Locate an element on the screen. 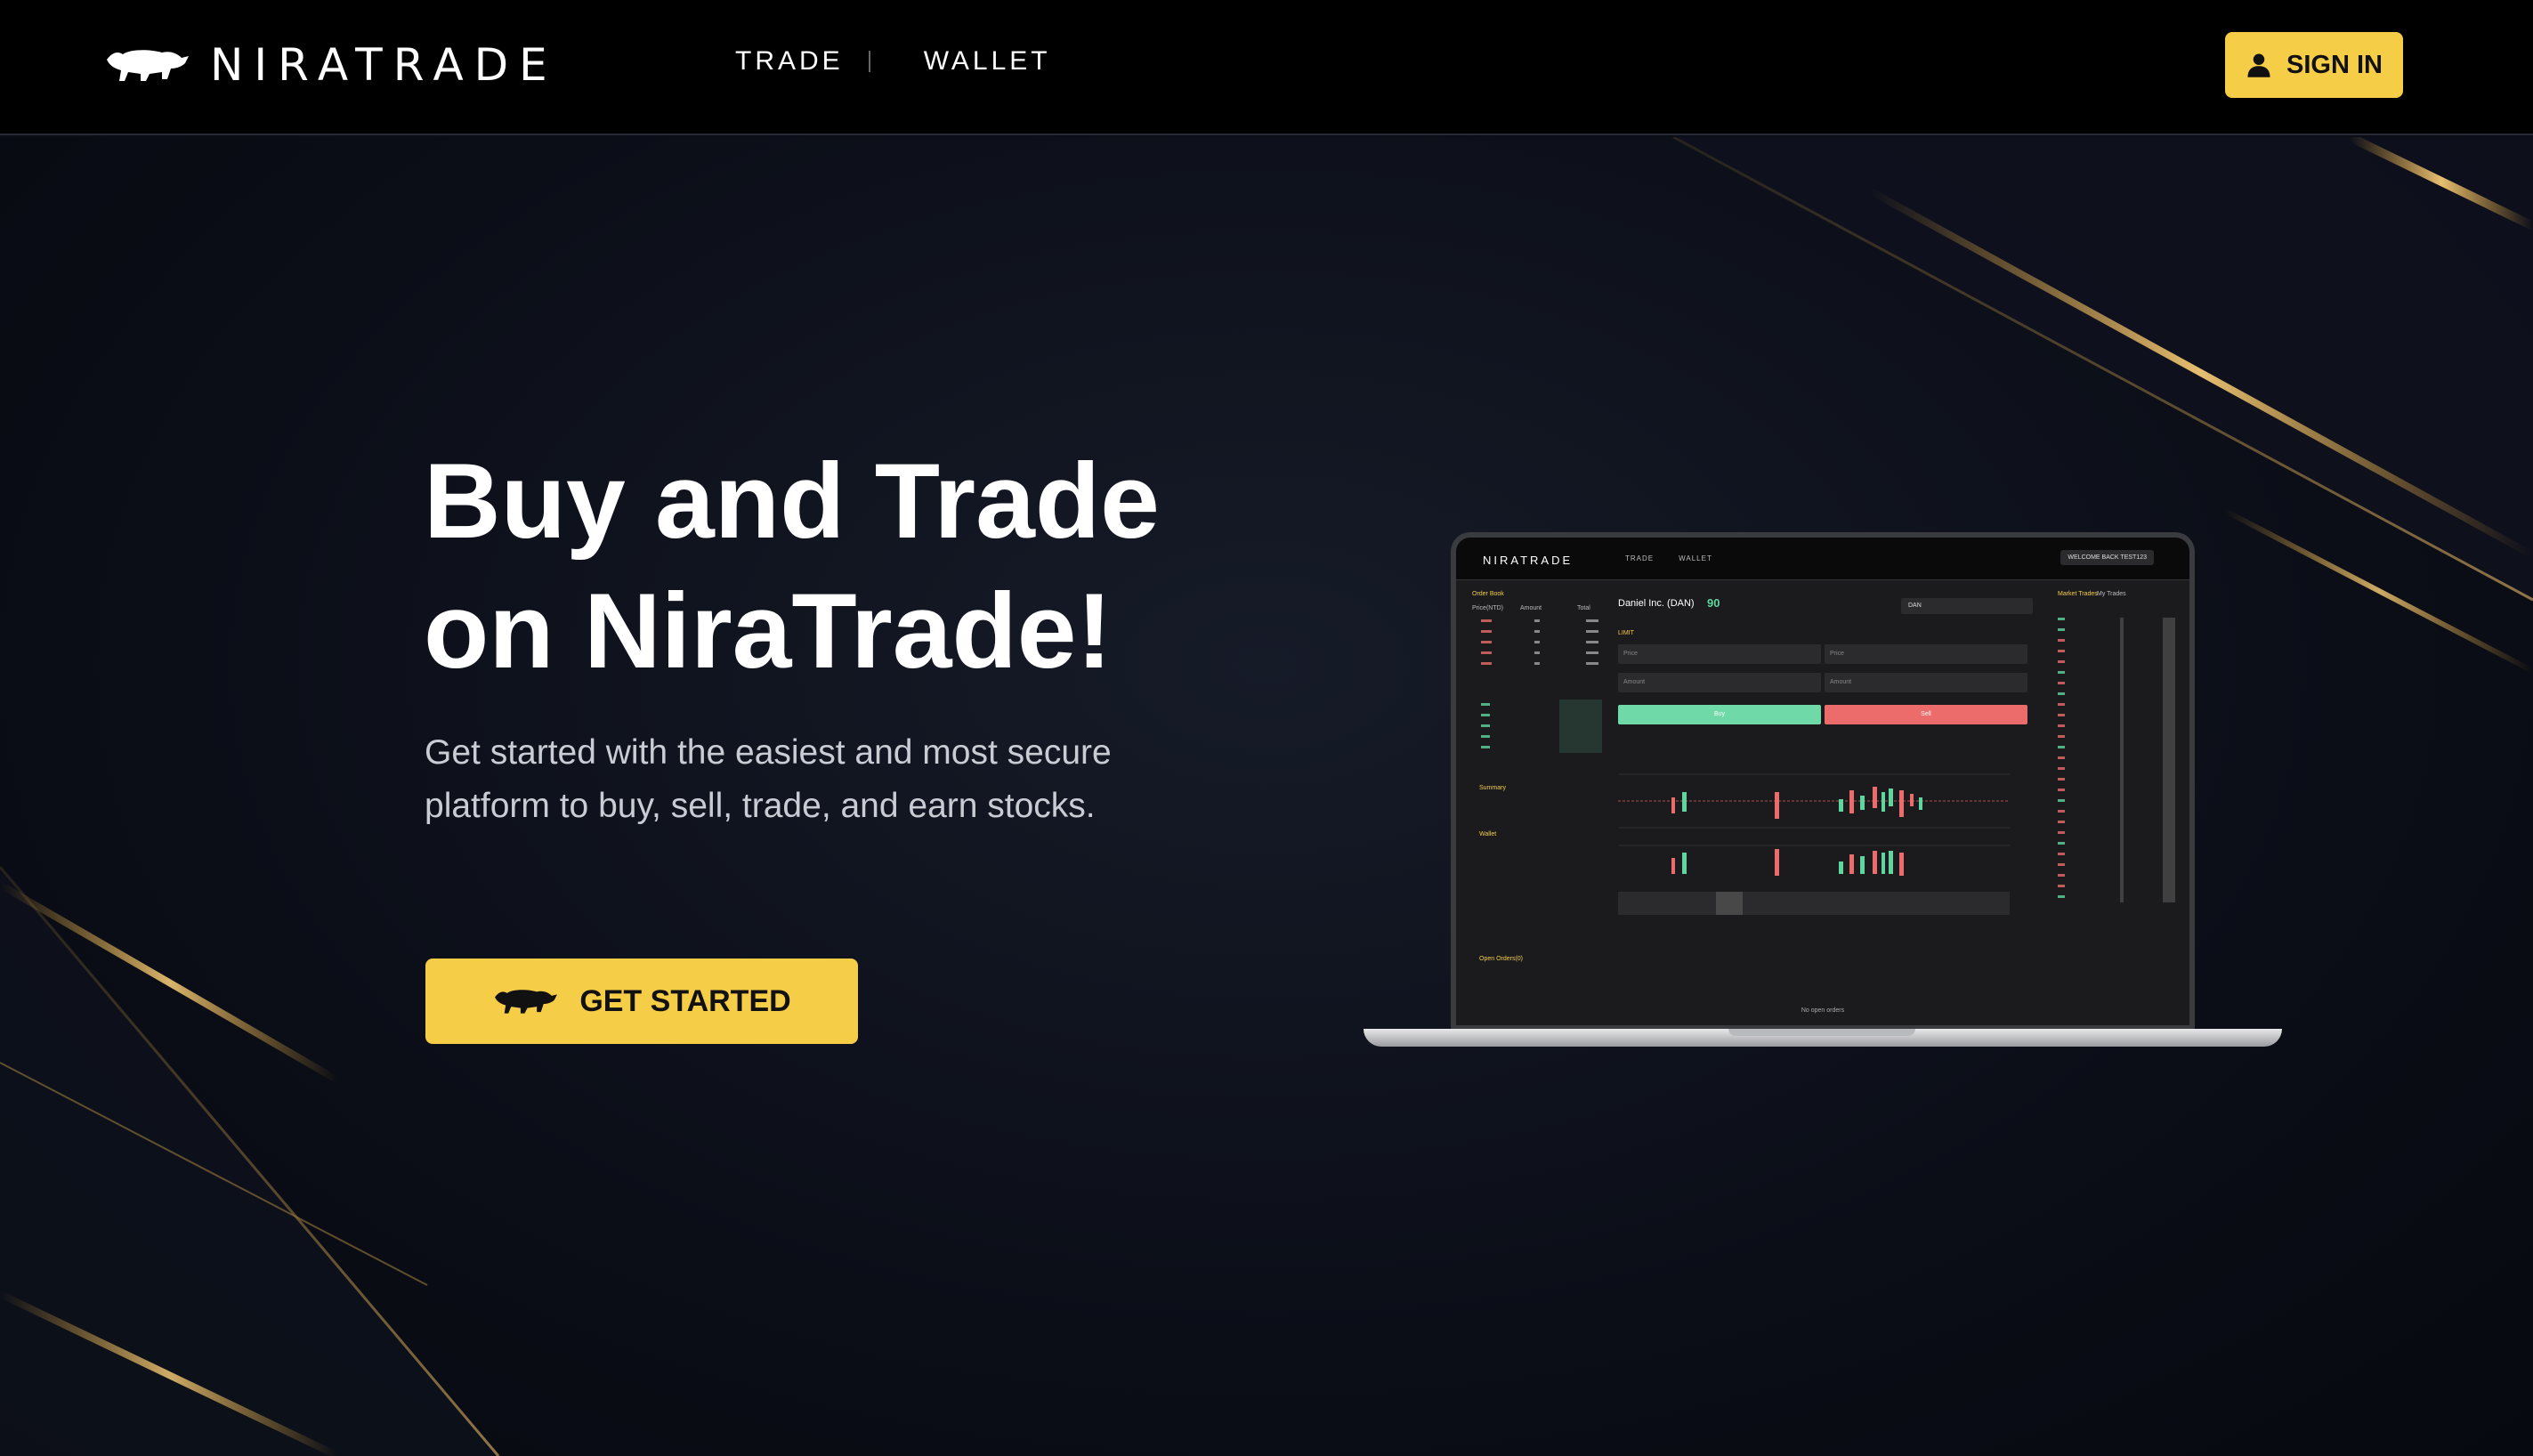 The width and height of the screenshot is (2533, 1456). preview-my-trades-tab: My Trades is located at coordinates (2111, 594).